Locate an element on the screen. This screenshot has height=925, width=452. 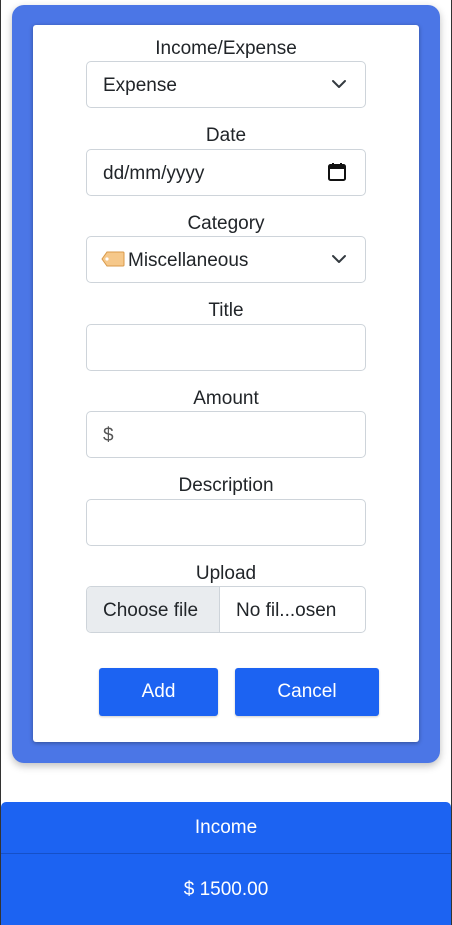
category-select: Miscellaneous is located at coordinates (226, 259).